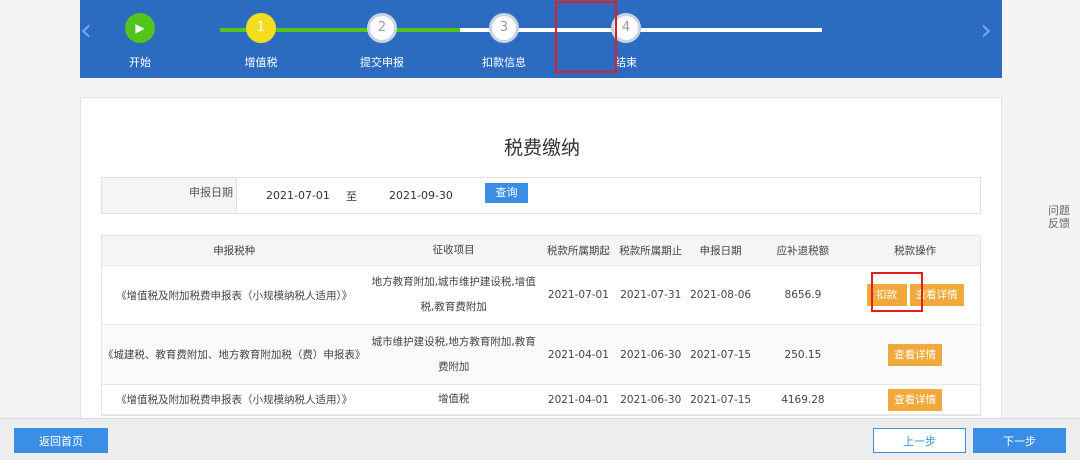  I want to click on end-date-field: 2021-09-30, so click(421, 195).